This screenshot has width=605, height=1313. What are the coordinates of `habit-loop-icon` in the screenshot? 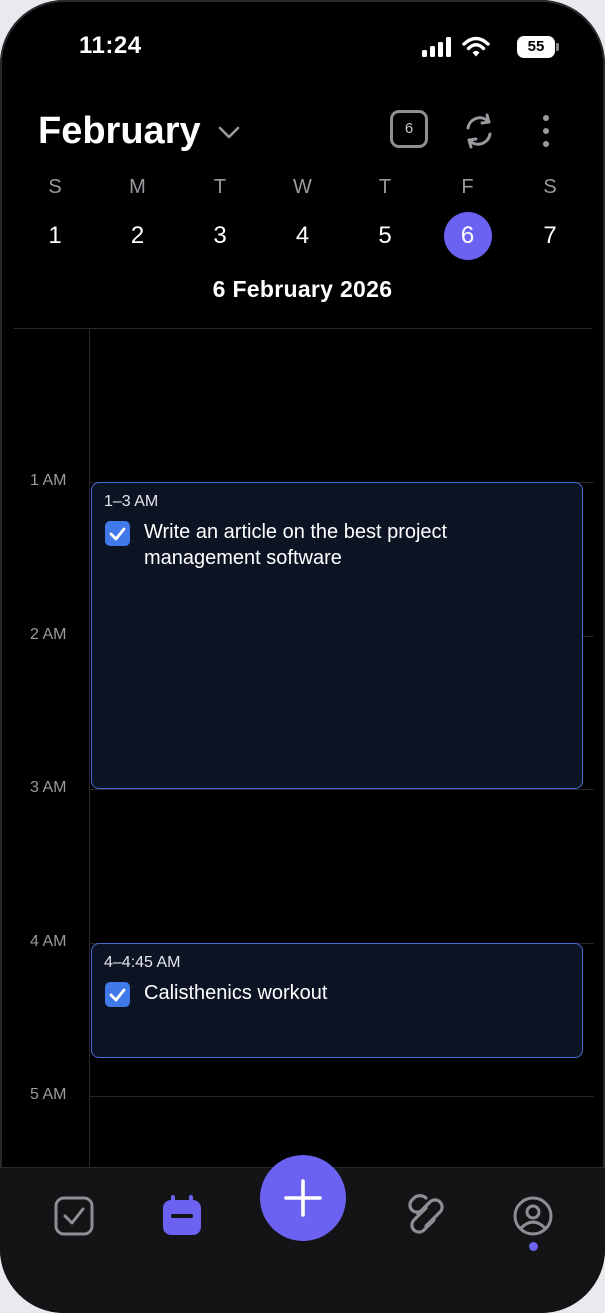 It's located at (426, 1214).